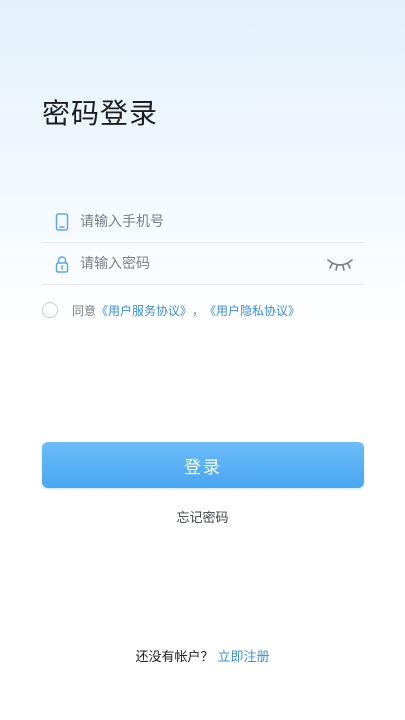  Describe the element at coordinates (62, 222) in the screenshot. I see `phone-icon` at that location.